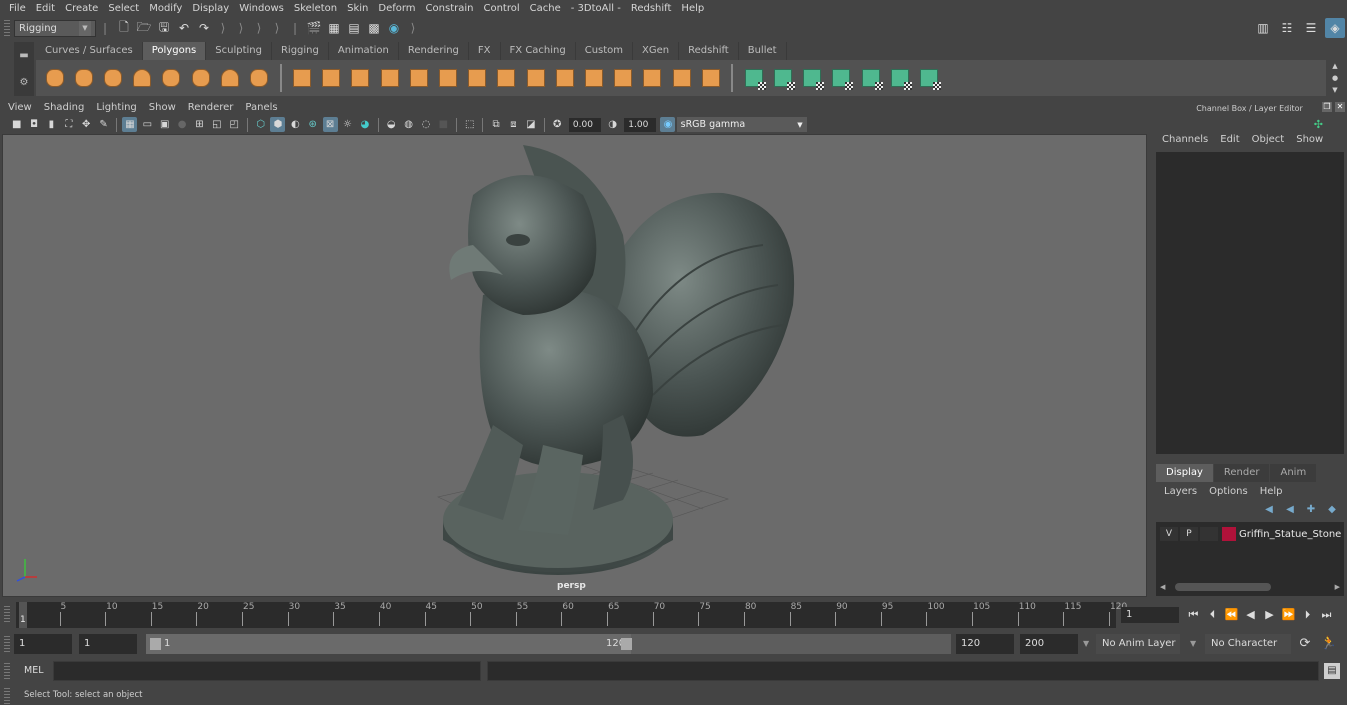 This screenshot has height=705, width=1347. Describe the element at coordinates (216, 124) in the screenshot. I see `safe-action-icon: ◱` at that location.